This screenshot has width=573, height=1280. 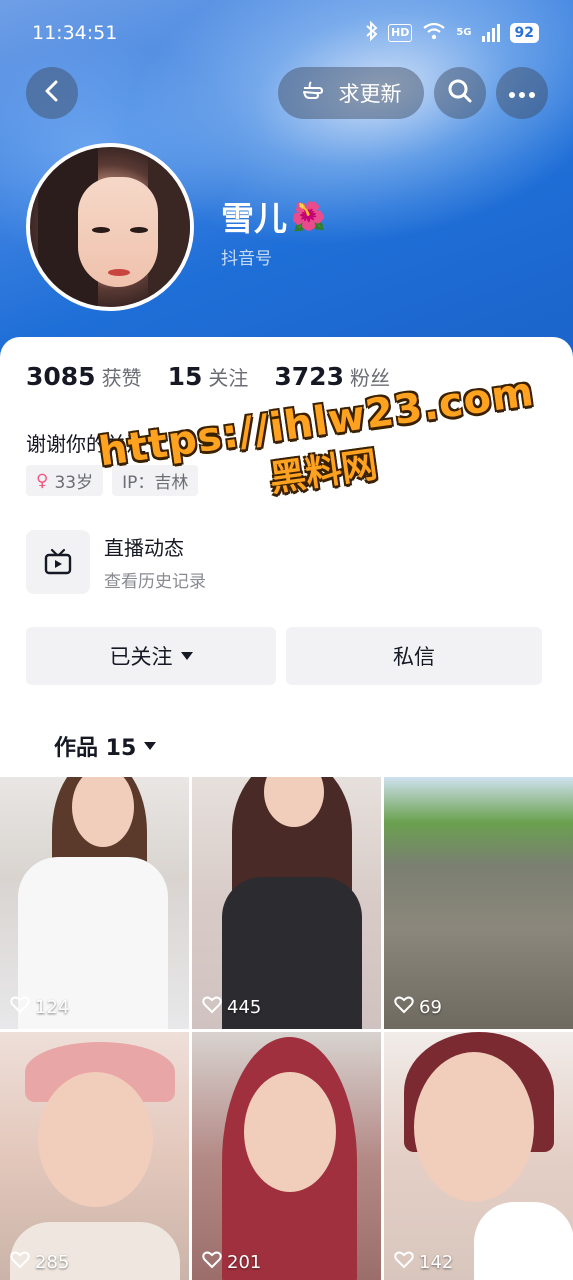 I want to click on more-button, so click(x=522, y=93).